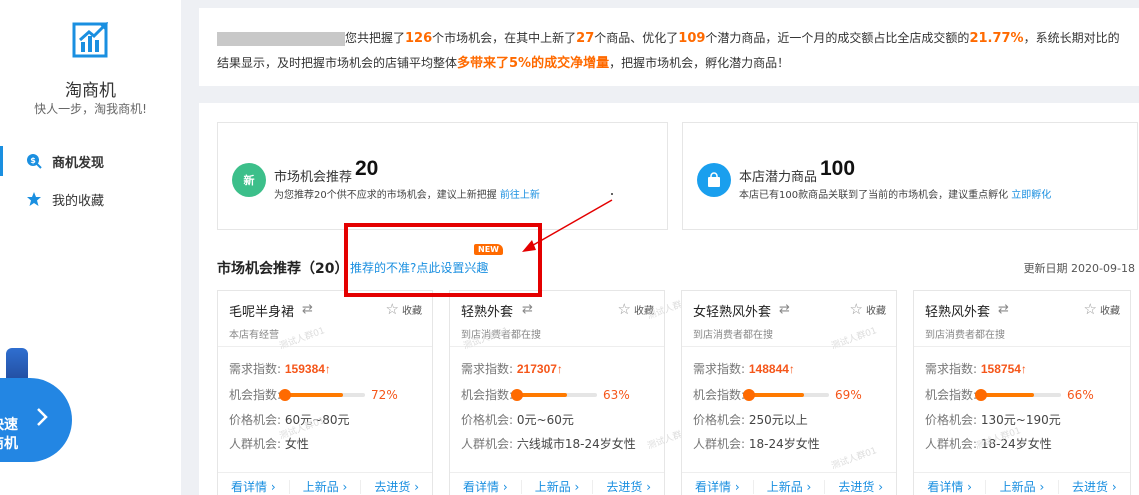 This screenshot has height=495, width=1139. I want to click on demand-value: 148844, so click(768, 368).